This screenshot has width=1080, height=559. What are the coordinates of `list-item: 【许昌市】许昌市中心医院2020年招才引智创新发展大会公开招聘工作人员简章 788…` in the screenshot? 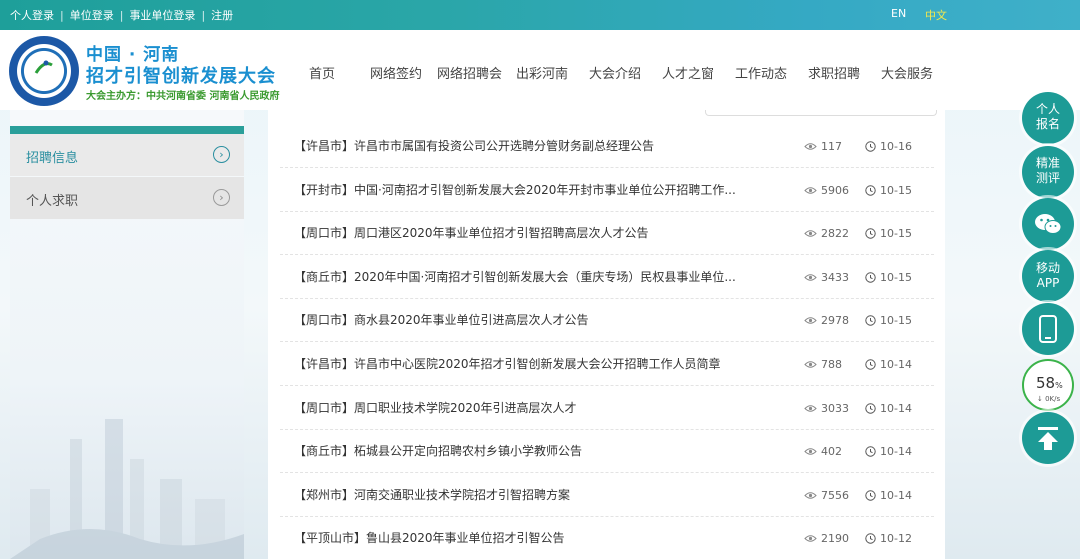 It's located at (607, 364).